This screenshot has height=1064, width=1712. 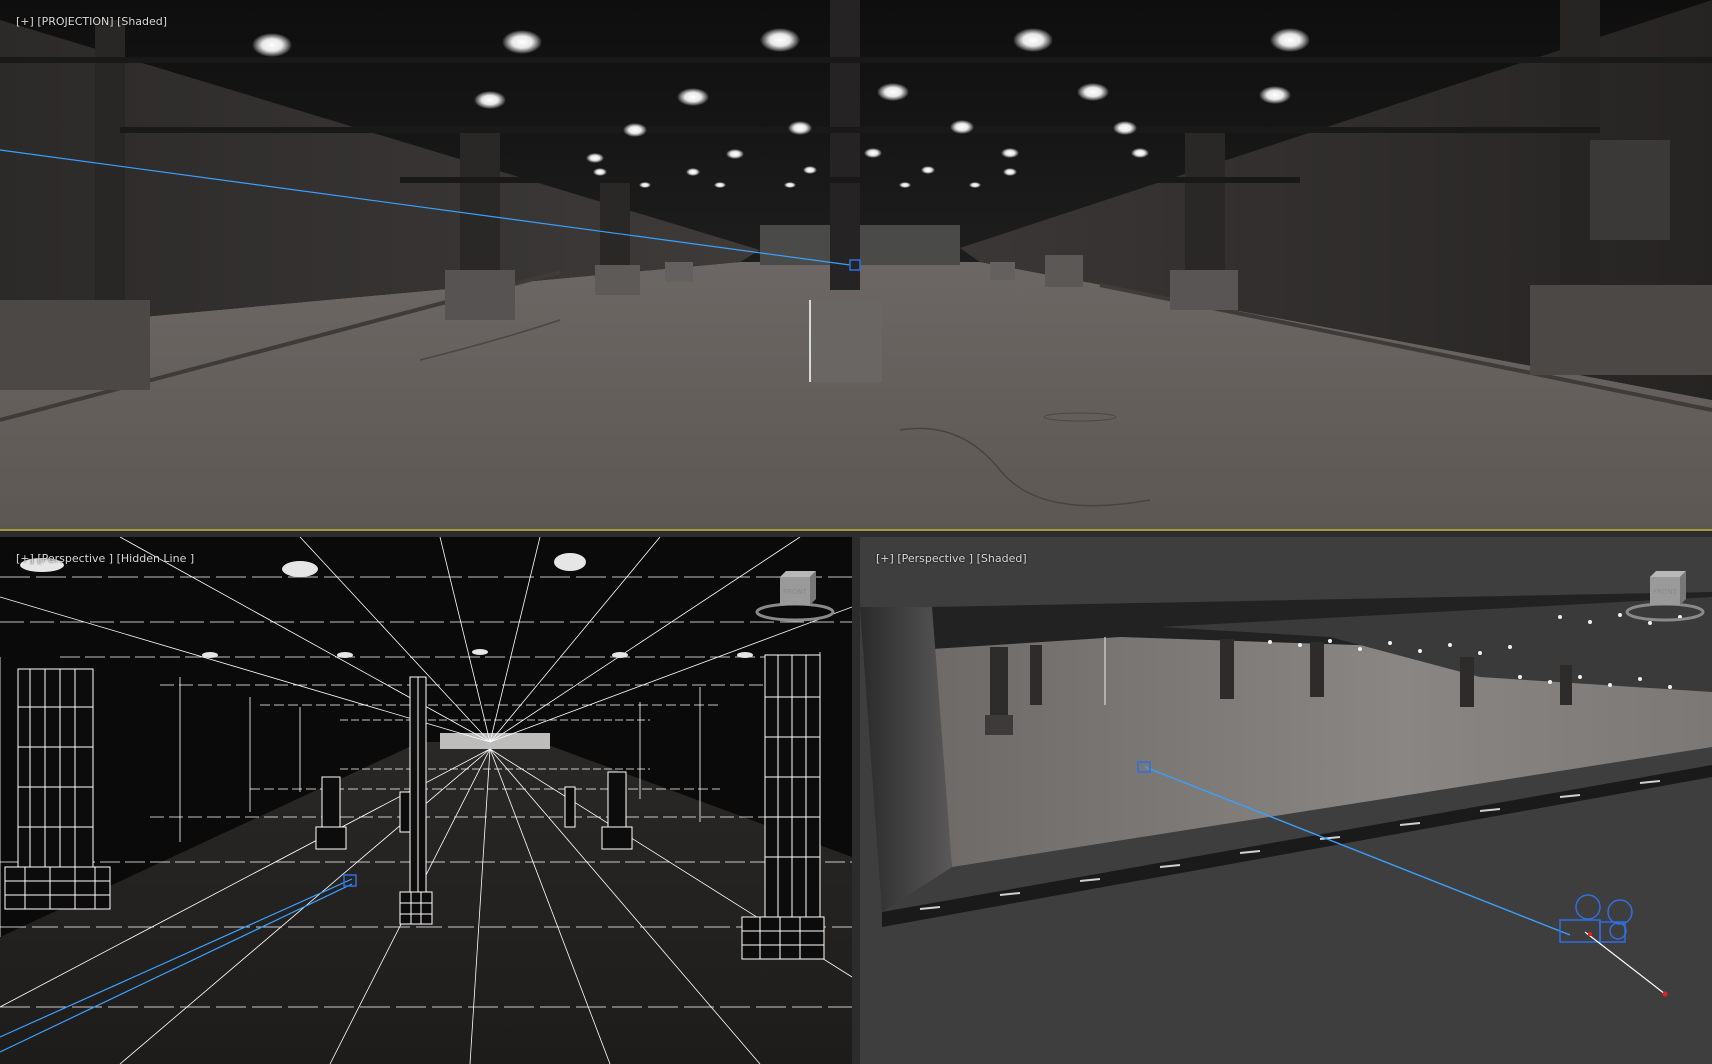 I want to click on viewport-label: [+] [Perspective ] [Hidden Line ], so click(x=98, y=558).